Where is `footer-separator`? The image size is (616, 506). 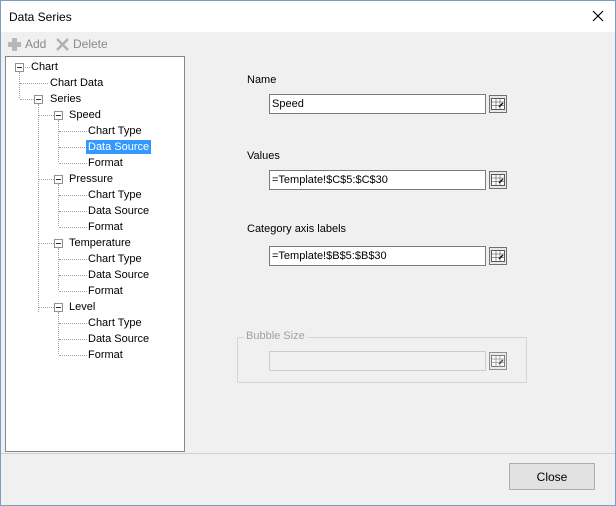 footer-separator is located at coordinates (308, 453).